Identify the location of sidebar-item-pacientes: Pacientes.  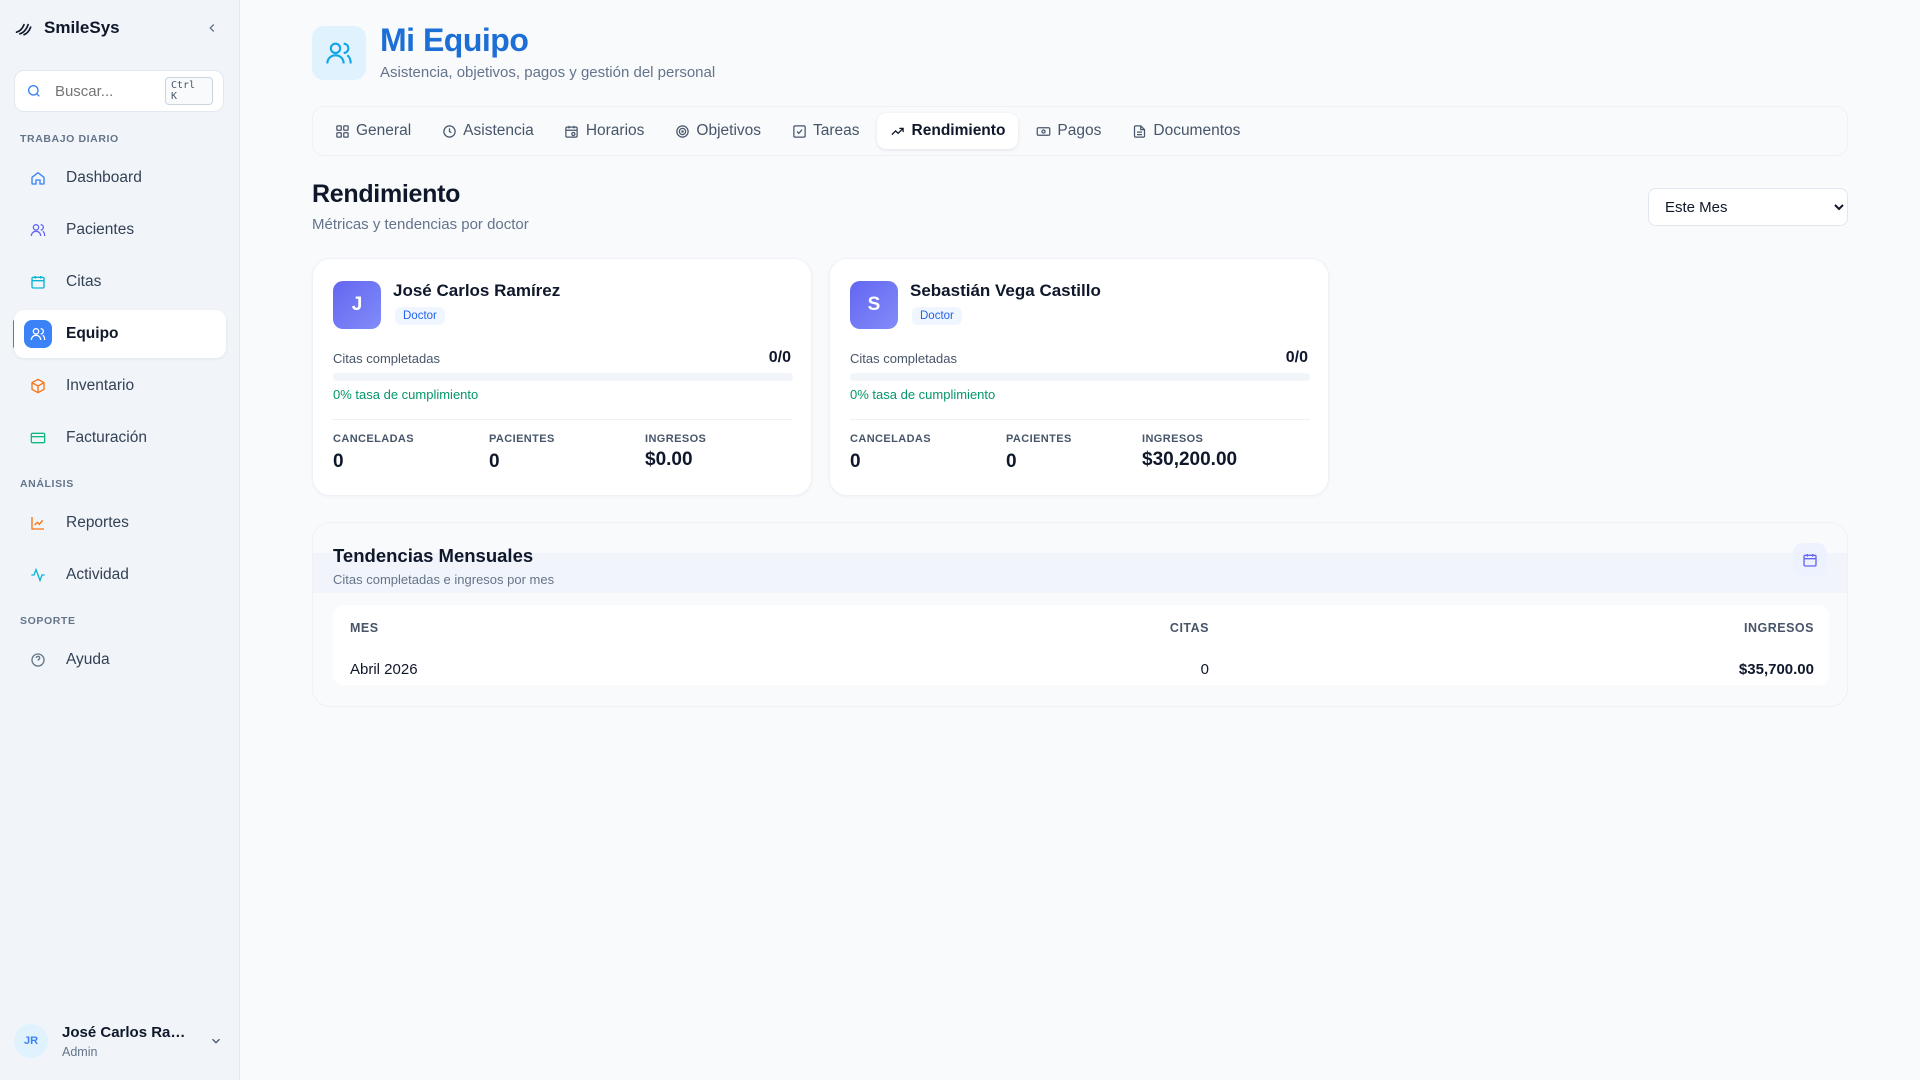
(120, 230).